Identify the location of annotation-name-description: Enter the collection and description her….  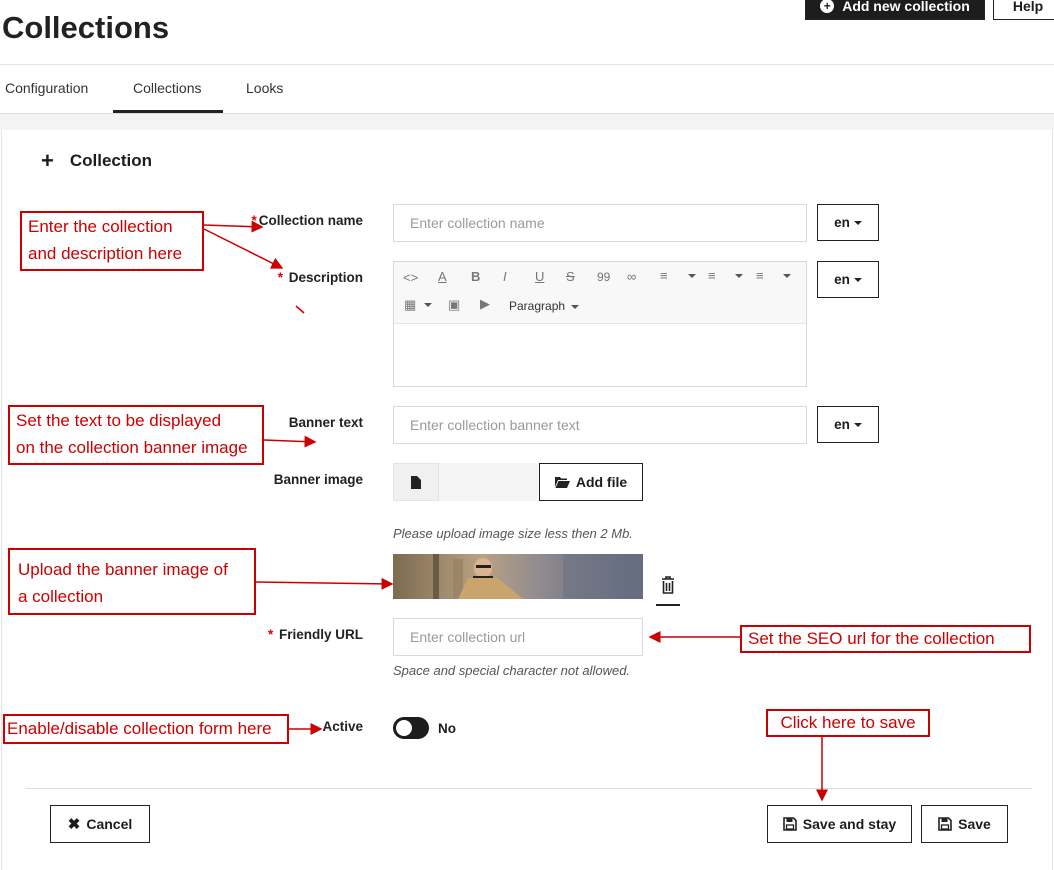
(112, 241).